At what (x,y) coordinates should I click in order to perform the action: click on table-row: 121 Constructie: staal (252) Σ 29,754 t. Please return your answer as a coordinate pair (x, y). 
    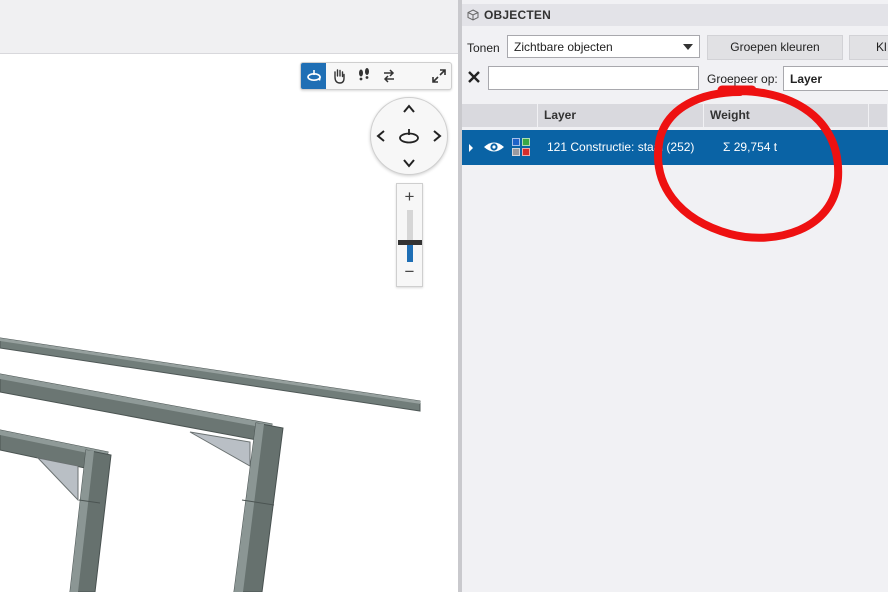
    Looking at the image, I should click on (675, 147).